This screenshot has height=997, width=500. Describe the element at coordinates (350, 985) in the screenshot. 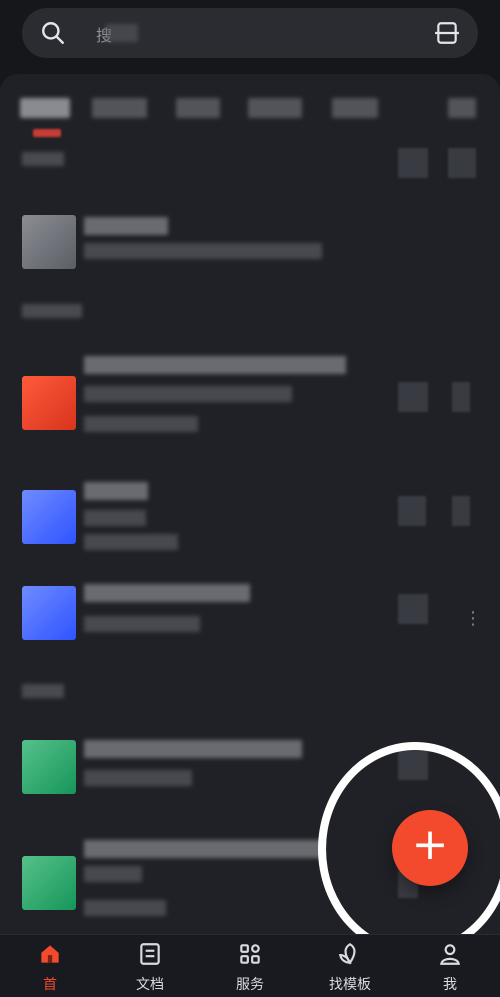

I see `nav-label-templates: 找模板` at that location.